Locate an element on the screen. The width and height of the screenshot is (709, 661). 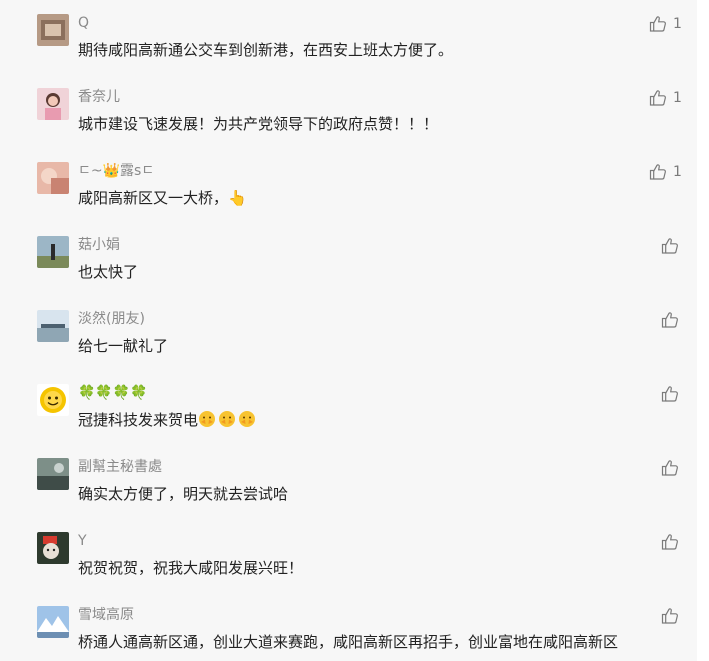
comment-item: 淡然(朋友) 给七一献礼了 is located at coordinates (348, 337).